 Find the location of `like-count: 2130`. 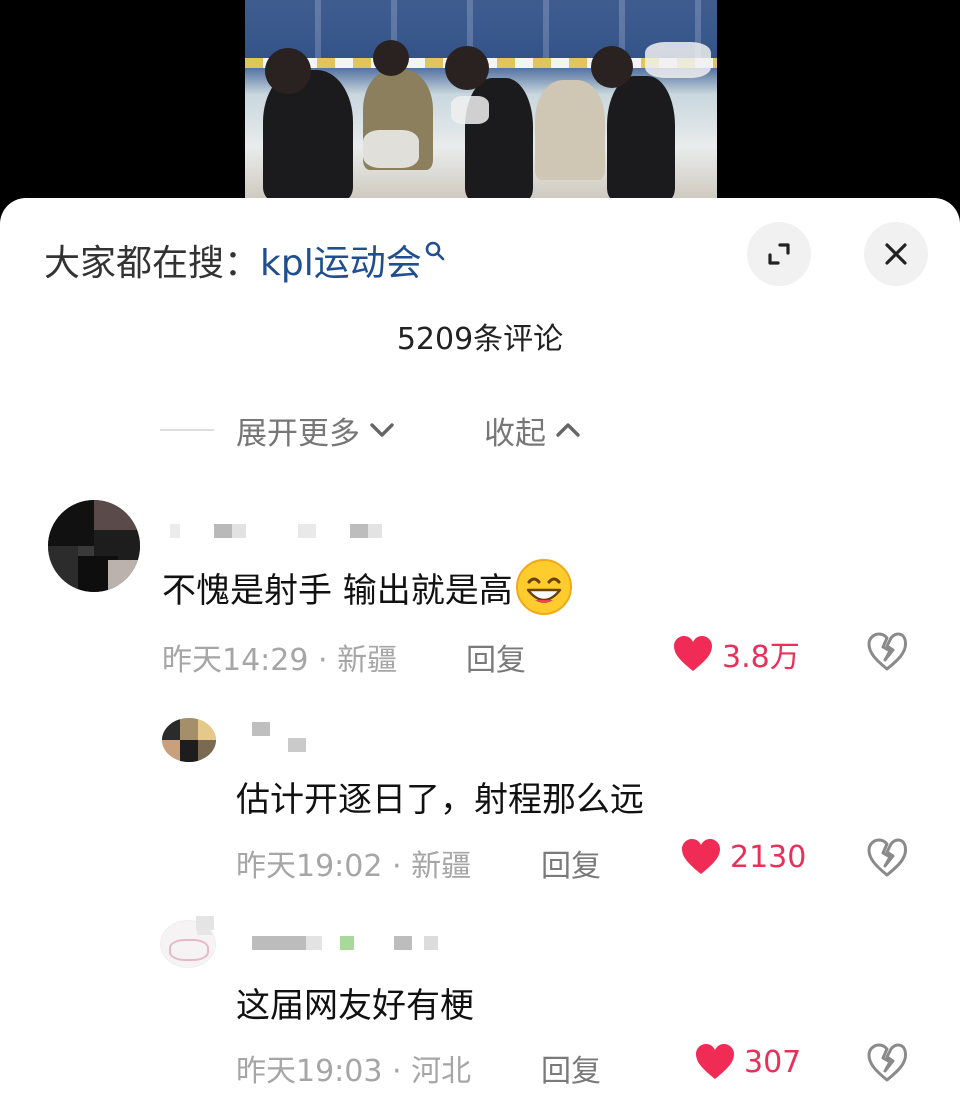

like-count: 2130 is located at coordinates (768, 857).